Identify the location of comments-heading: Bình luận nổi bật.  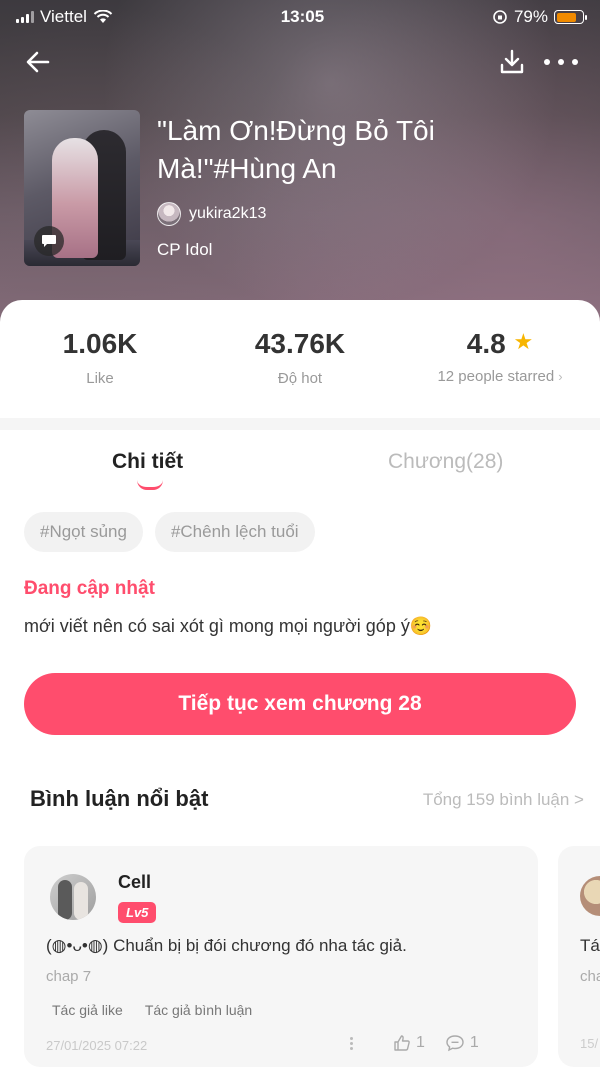
(119, 798).